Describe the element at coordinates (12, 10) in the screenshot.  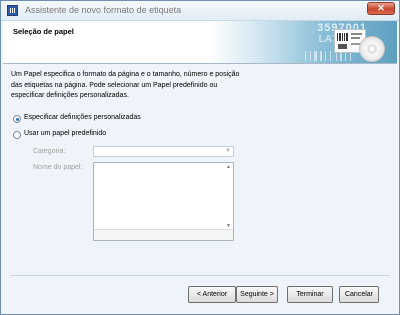
I see `barcode-app-icon` at that location.